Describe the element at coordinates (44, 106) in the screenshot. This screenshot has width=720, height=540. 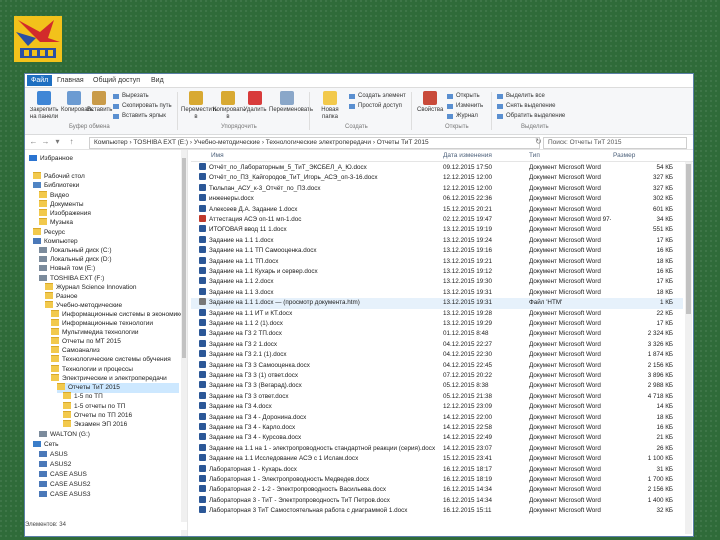
I see `pin-quick-access-button: Закрепить на панели быстрого доступа` at that location.